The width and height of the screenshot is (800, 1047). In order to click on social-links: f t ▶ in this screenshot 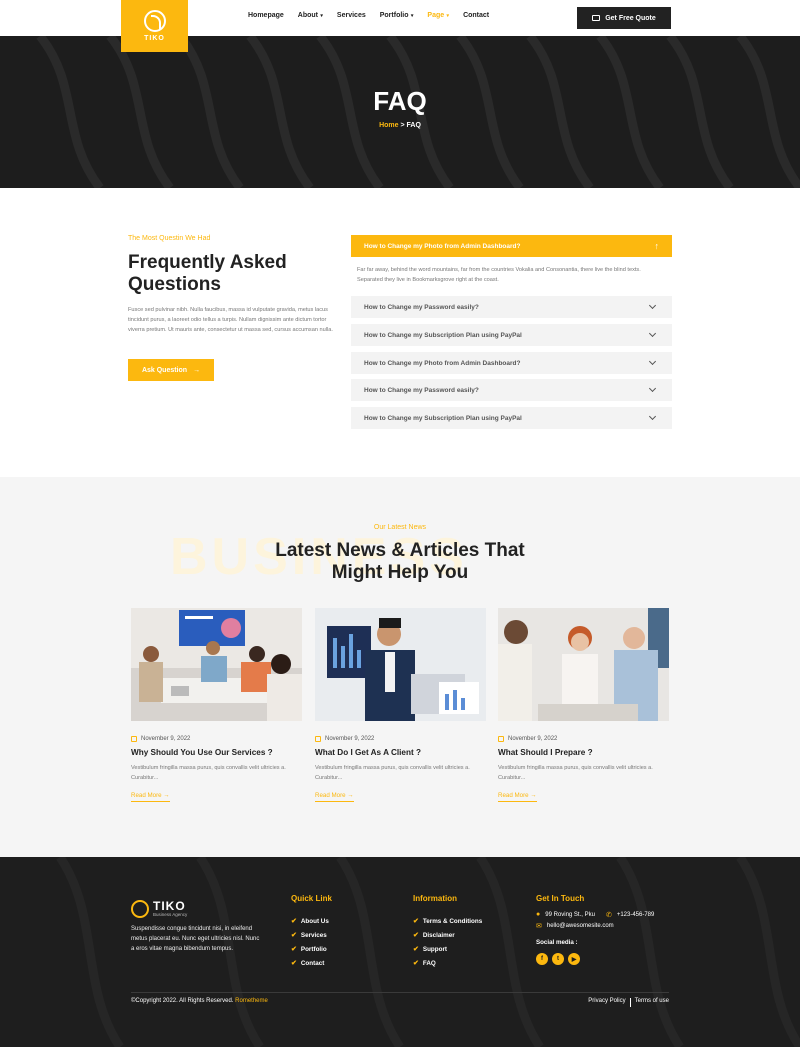, I will do `click(558, 959)`.